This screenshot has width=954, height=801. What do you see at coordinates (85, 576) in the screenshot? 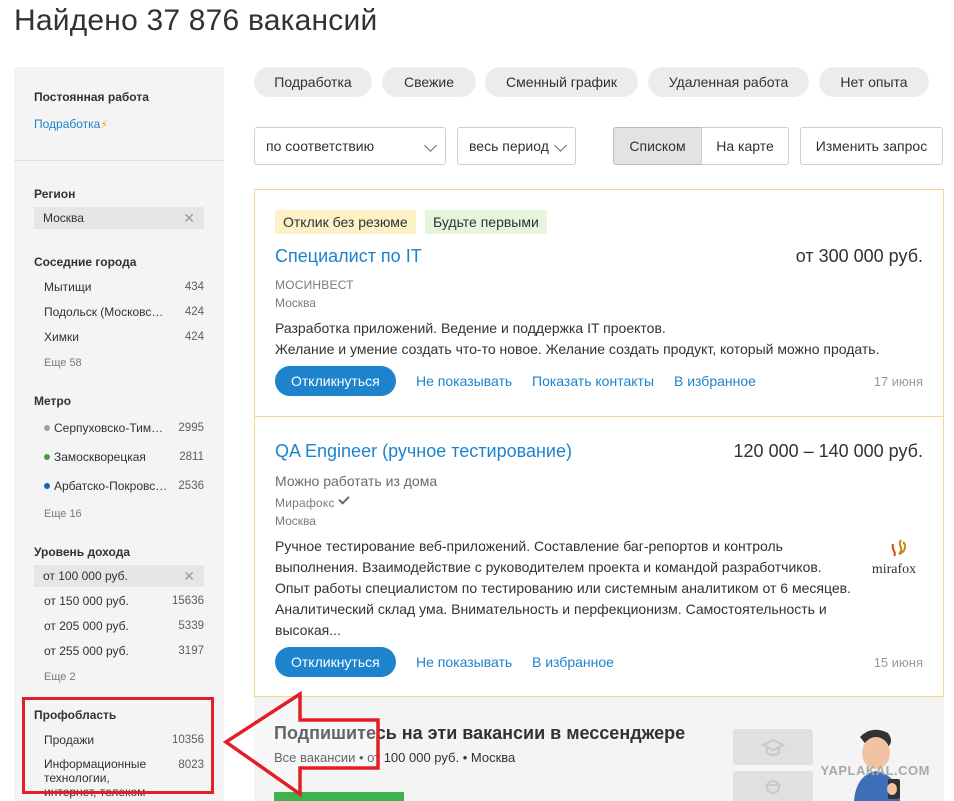
I see `income-chip-label: от 100 000 руб.` at bounding box center [85, 576].